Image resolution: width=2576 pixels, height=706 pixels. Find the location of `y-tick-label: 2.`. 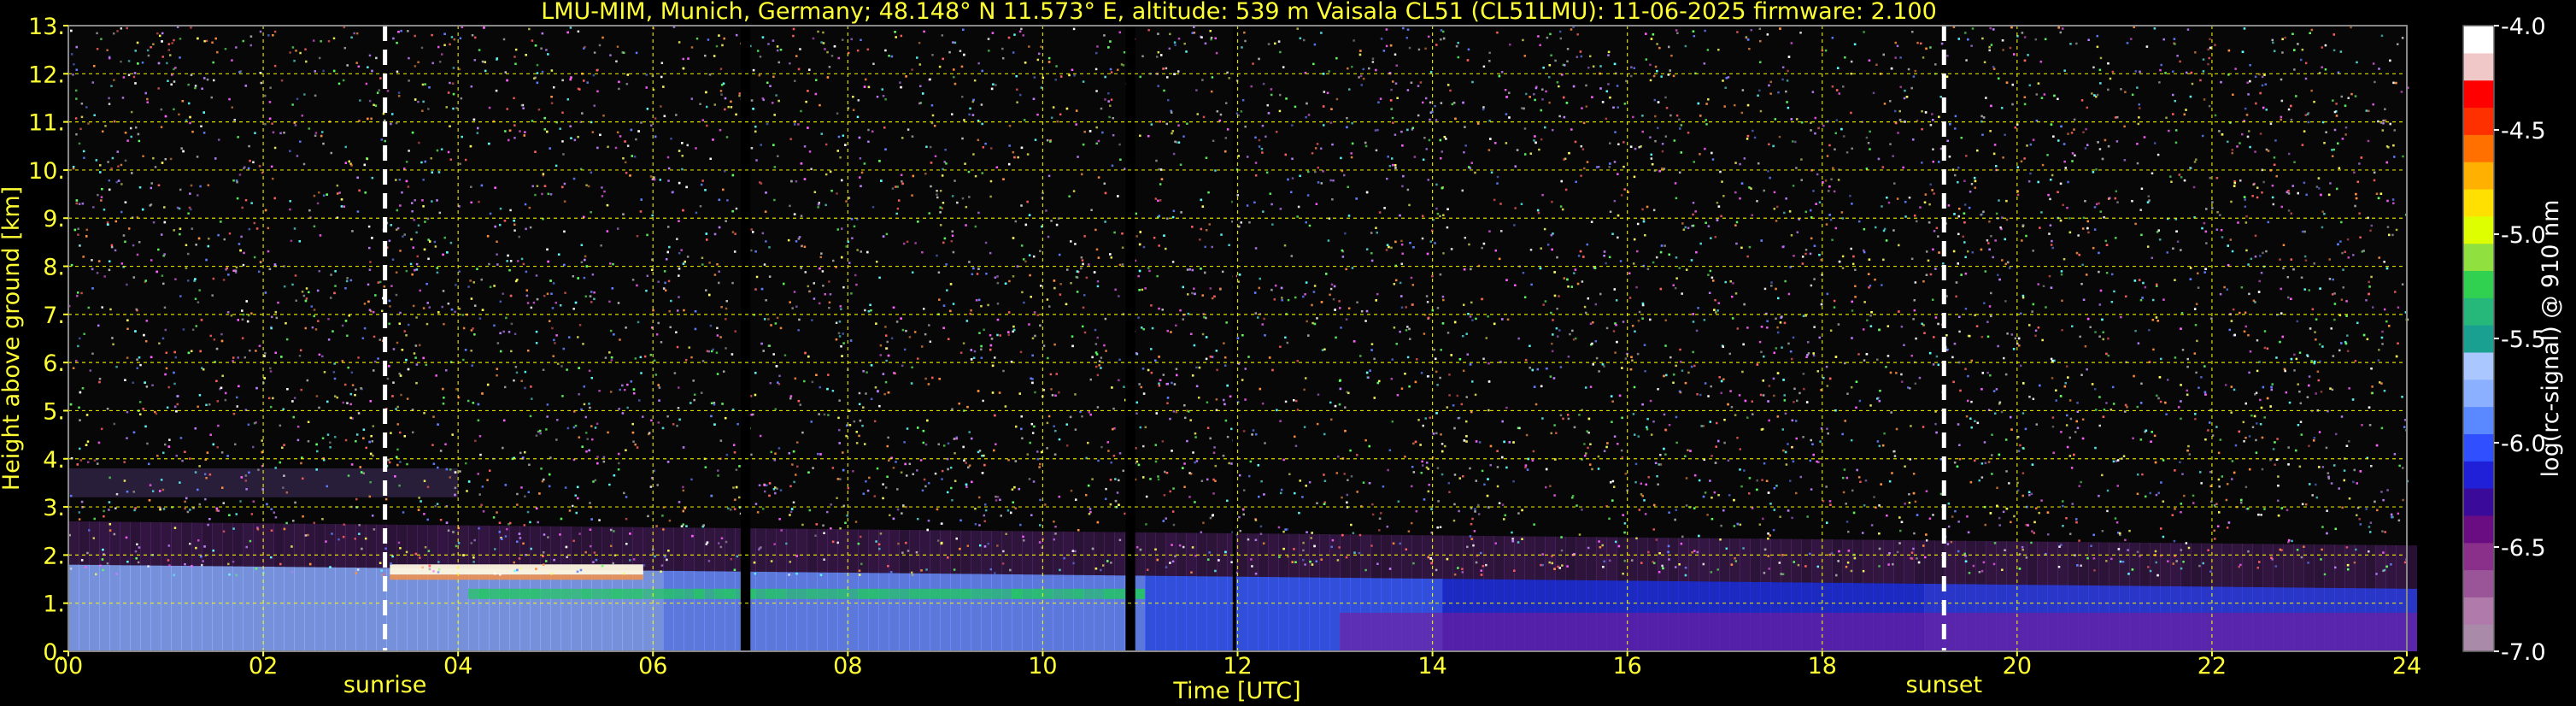

y-tick-label: 2. is located at coordinates (54, 556).